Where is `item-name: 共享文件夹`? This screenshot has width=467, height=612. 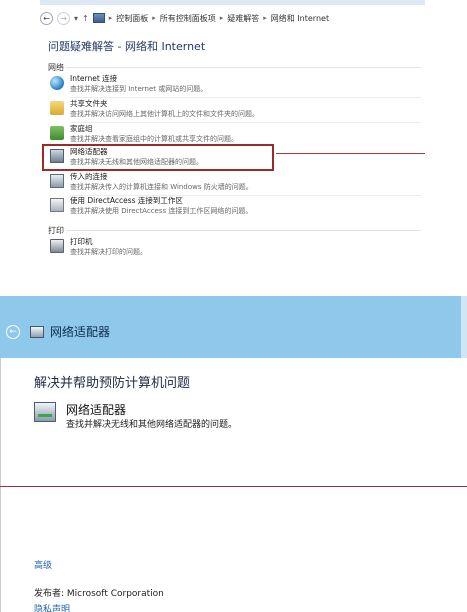 item-name: 共享文件夹 is located at coordinates (89, 103).